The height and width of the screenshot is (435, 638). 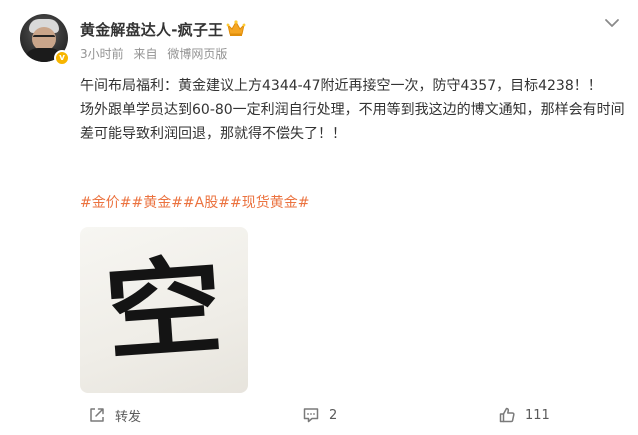 What do you see at coordinates (236, 28) in the screenshot?
I see `crown-icon` at bounding box center [236, 28].